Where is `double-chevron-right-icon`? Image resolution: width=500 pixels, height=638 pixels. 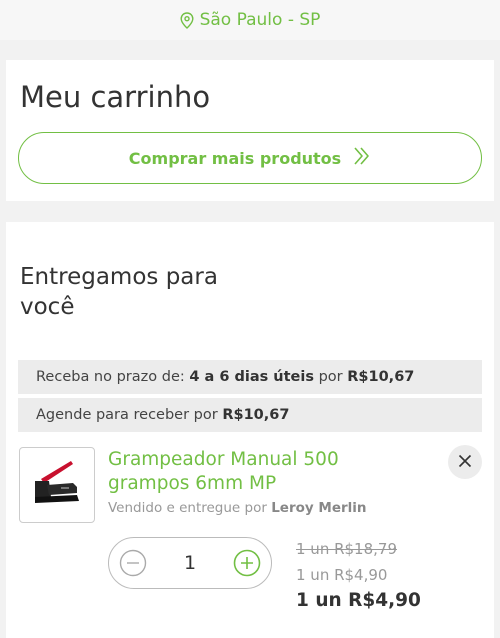
double-chevron-right-icon is located at coordinates (362, 158).